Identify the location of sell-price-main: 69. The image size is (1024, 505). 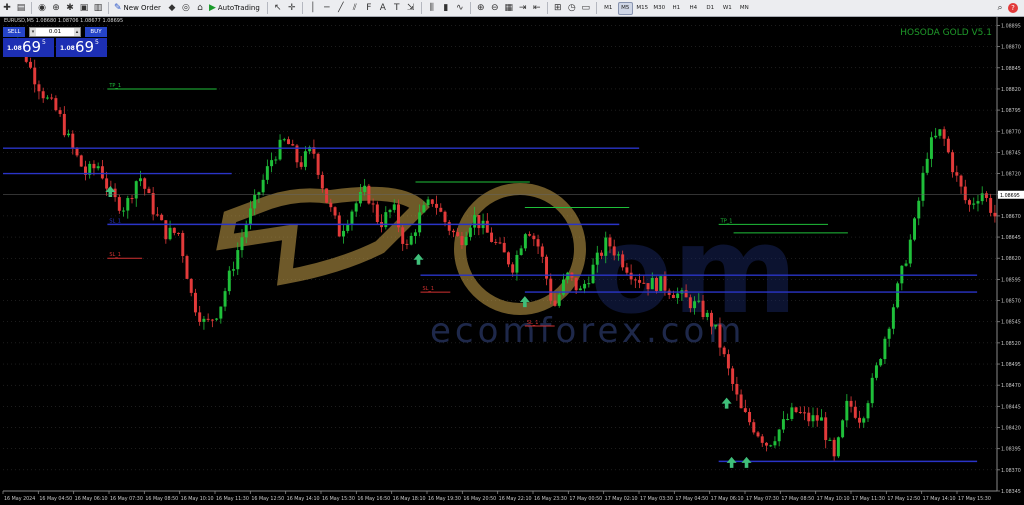
(32, 47).